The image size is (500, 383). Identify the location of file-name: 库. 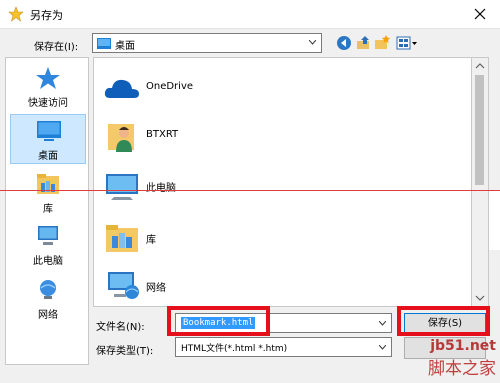
(151, 240).